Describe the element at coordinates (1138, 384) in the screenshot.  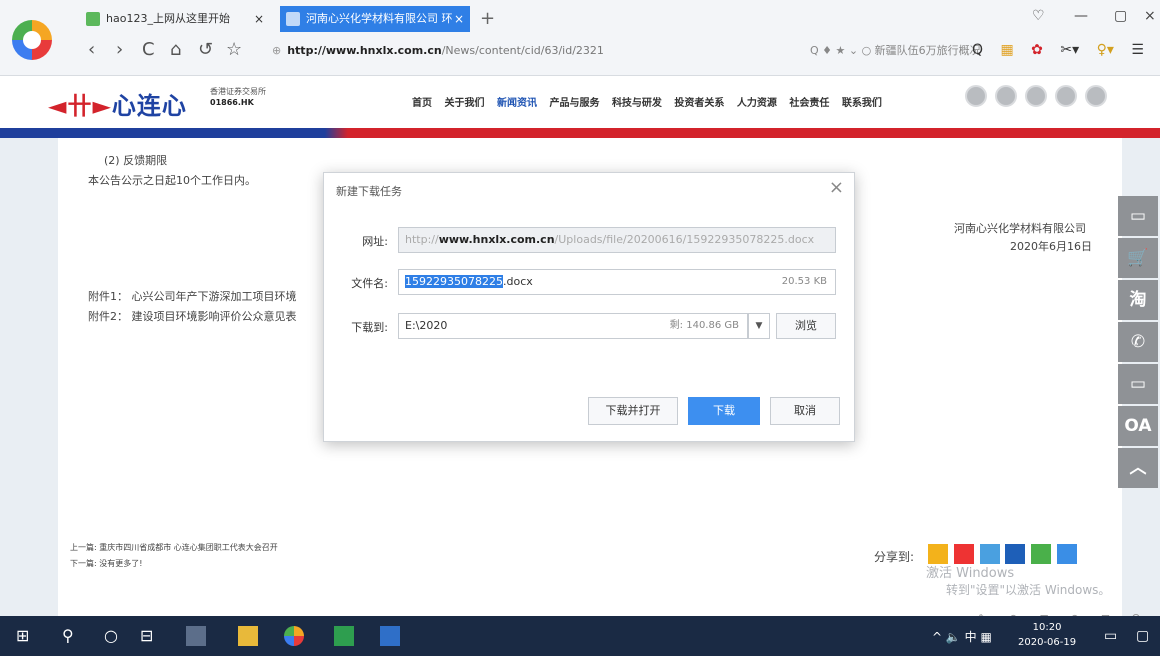
I see `chat-icon: ▭` at that location.